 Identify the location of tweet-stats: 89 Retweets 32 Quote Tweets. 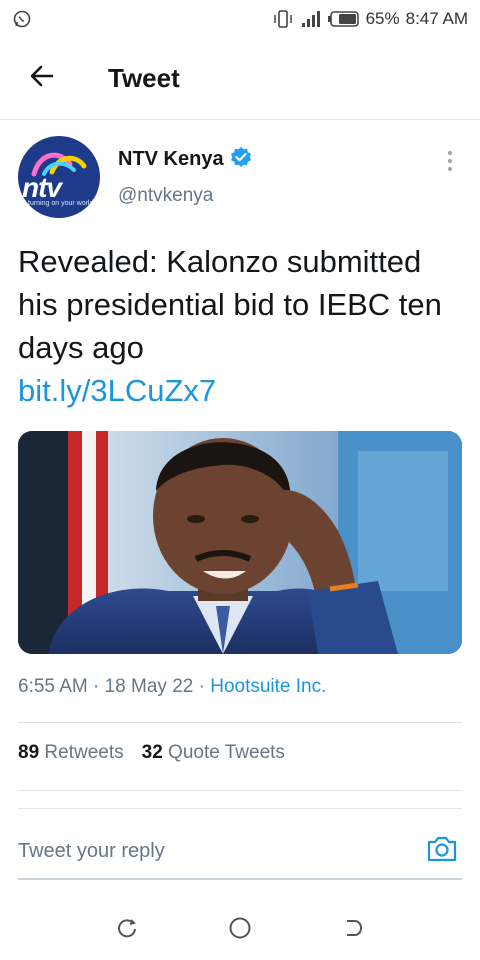
(151, 753).